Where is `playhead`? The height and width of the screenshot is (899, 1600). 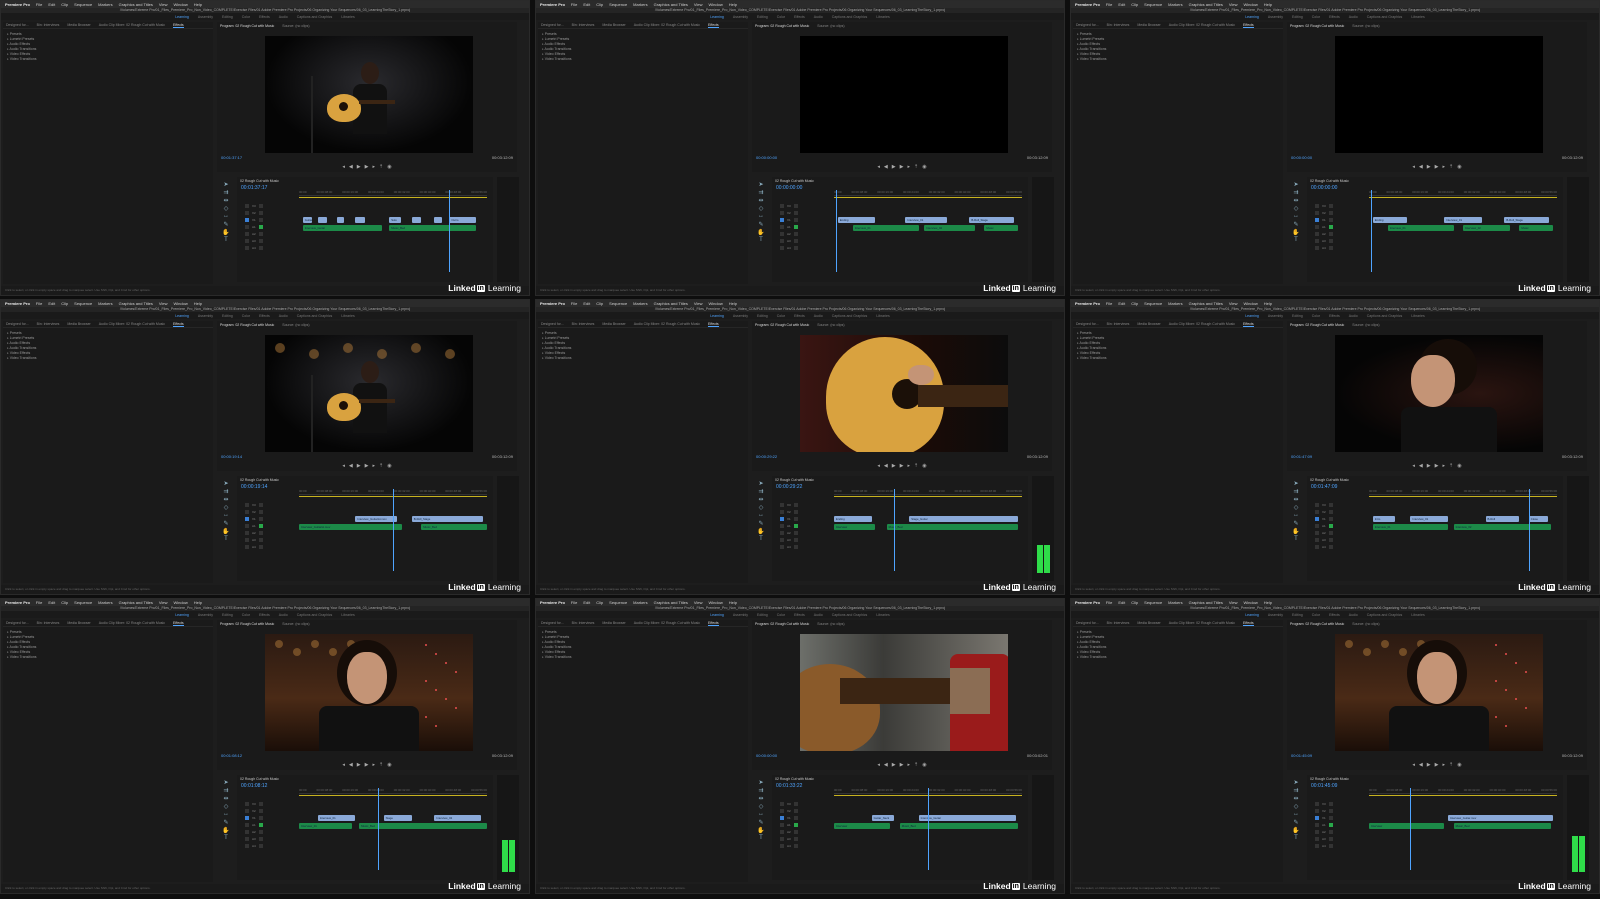 playhead is located at coordinates (1371, 231).